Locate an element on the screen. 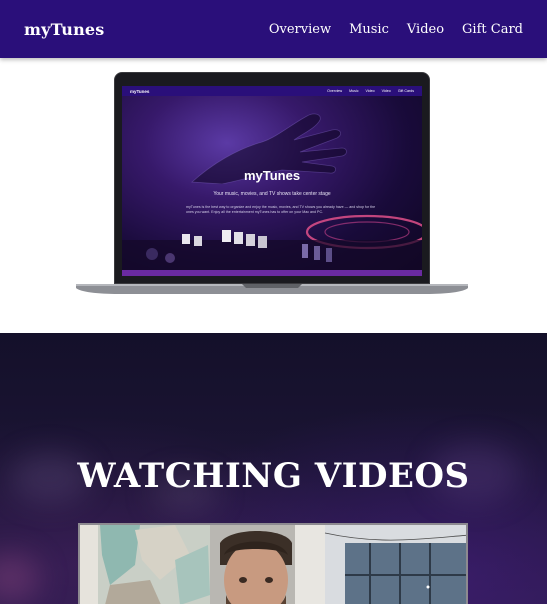 This screenshot has width=547, height=604. video-player is located at coordinates (273, 563).